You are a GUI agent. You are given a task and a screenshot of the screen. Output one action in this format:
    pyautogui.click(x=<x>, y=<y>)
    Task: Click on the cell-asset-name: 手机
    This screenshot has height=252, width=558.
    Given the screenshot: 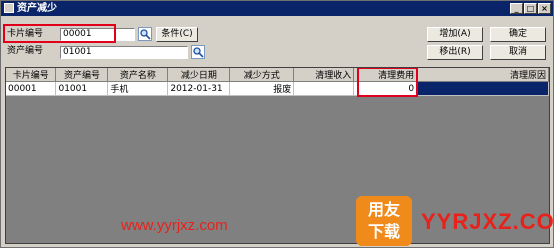 What is the action you would take?
    pyautogui.click(x=138, y=88)
    